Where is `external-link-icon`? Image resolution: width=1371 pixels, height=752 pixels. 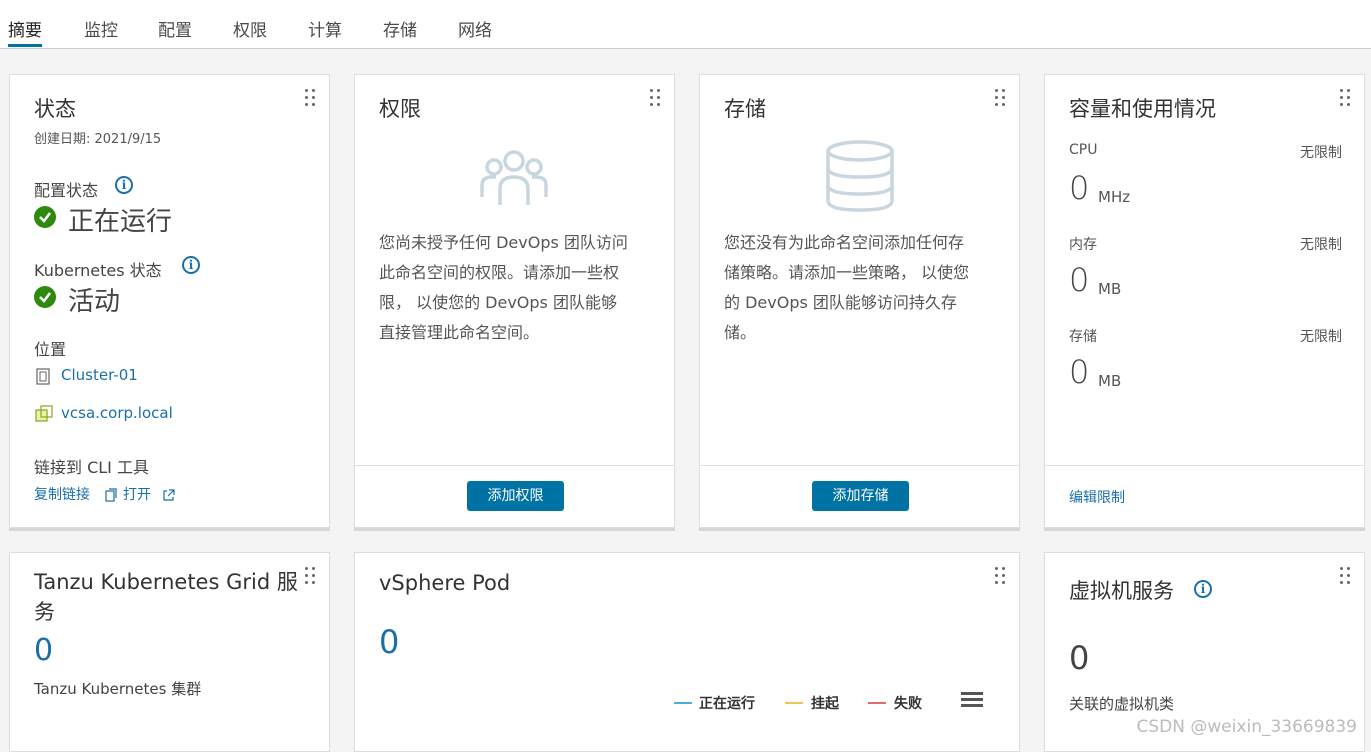
external-link-icon is located at coordinates (168, 496).